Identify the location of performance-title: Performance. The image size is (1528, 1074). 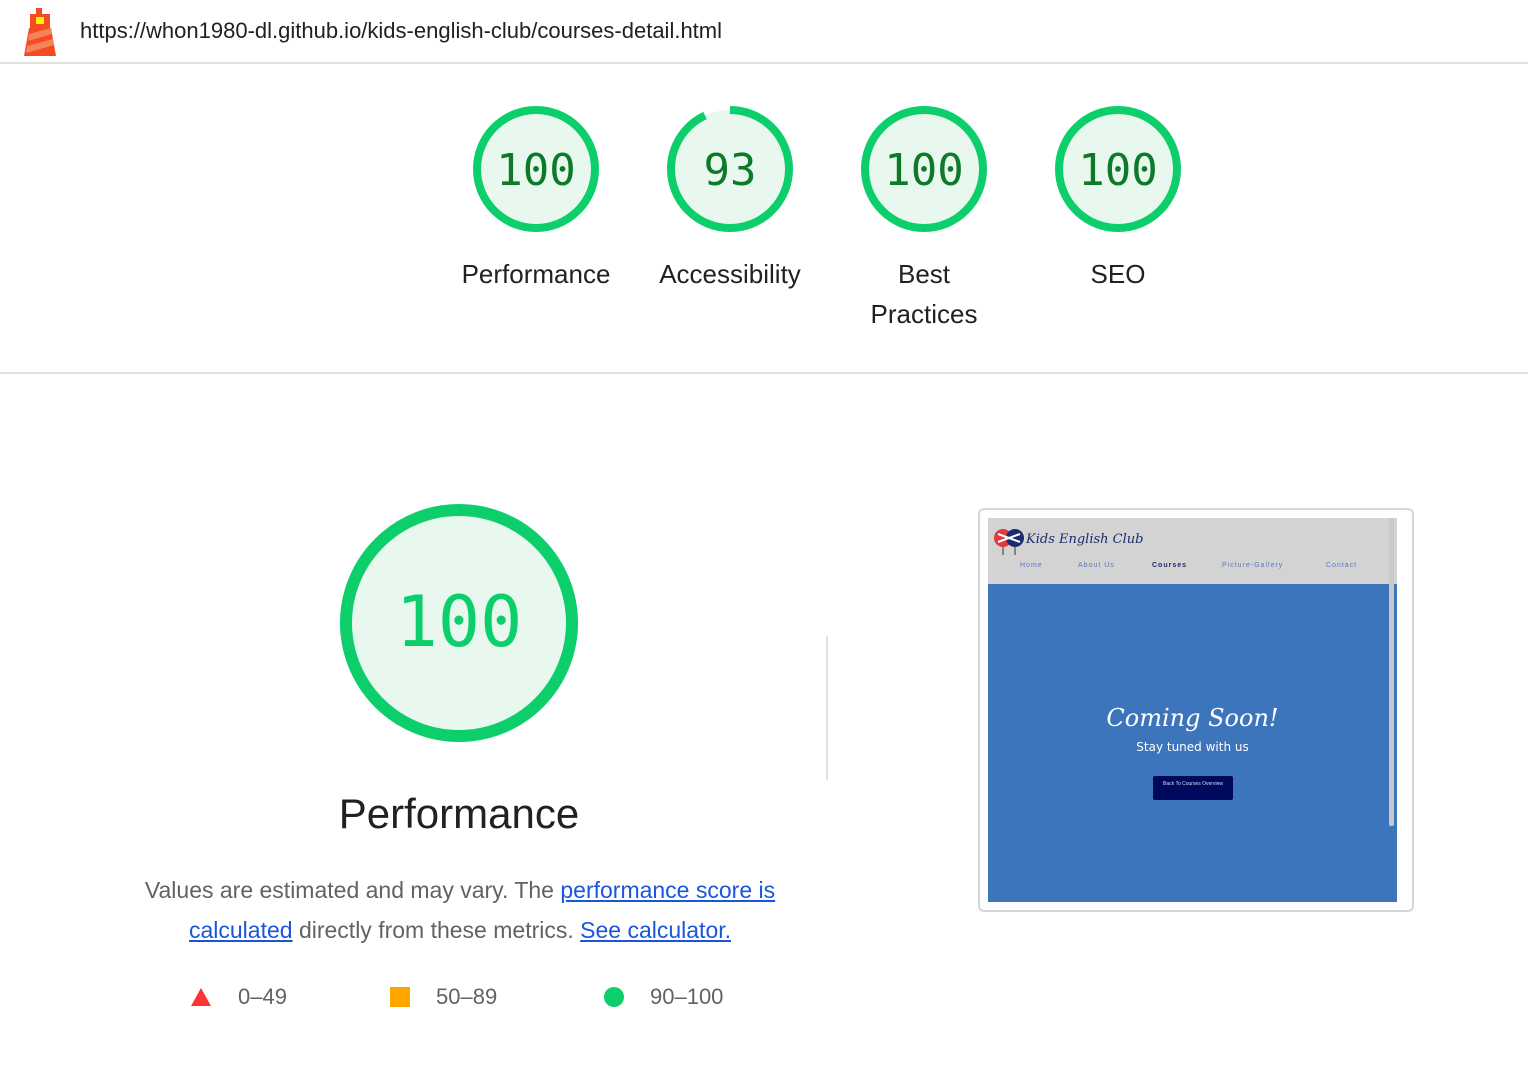
(459, 813).